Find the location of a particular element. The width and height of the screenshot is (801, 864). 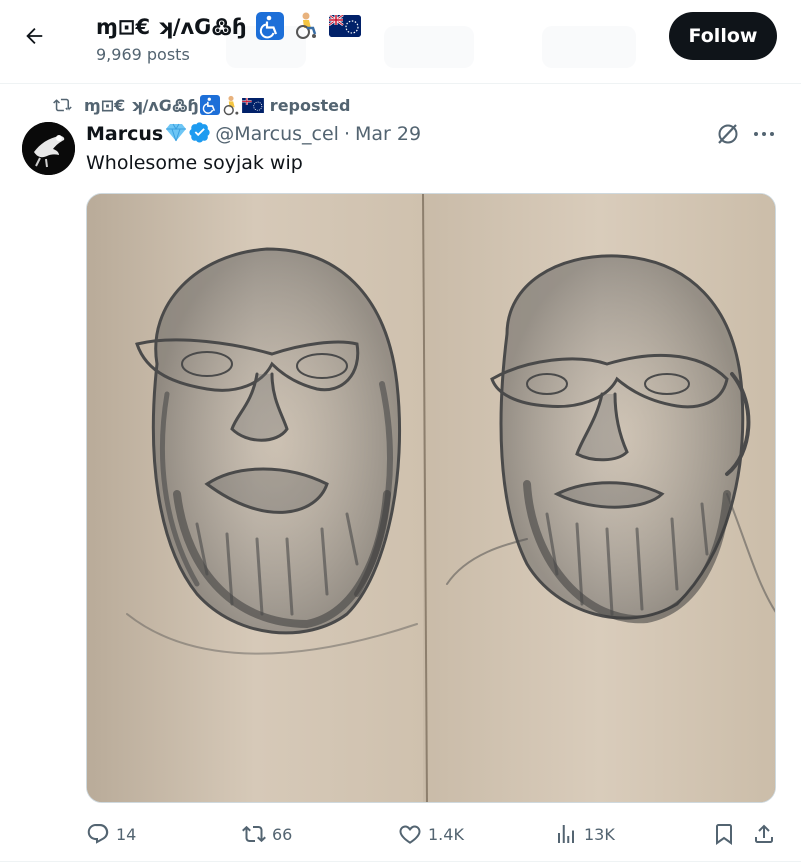

reposter-name: ɱ⊡€ ʞ/ʌԌ߷ɧ is located at coordinates (141, 105).